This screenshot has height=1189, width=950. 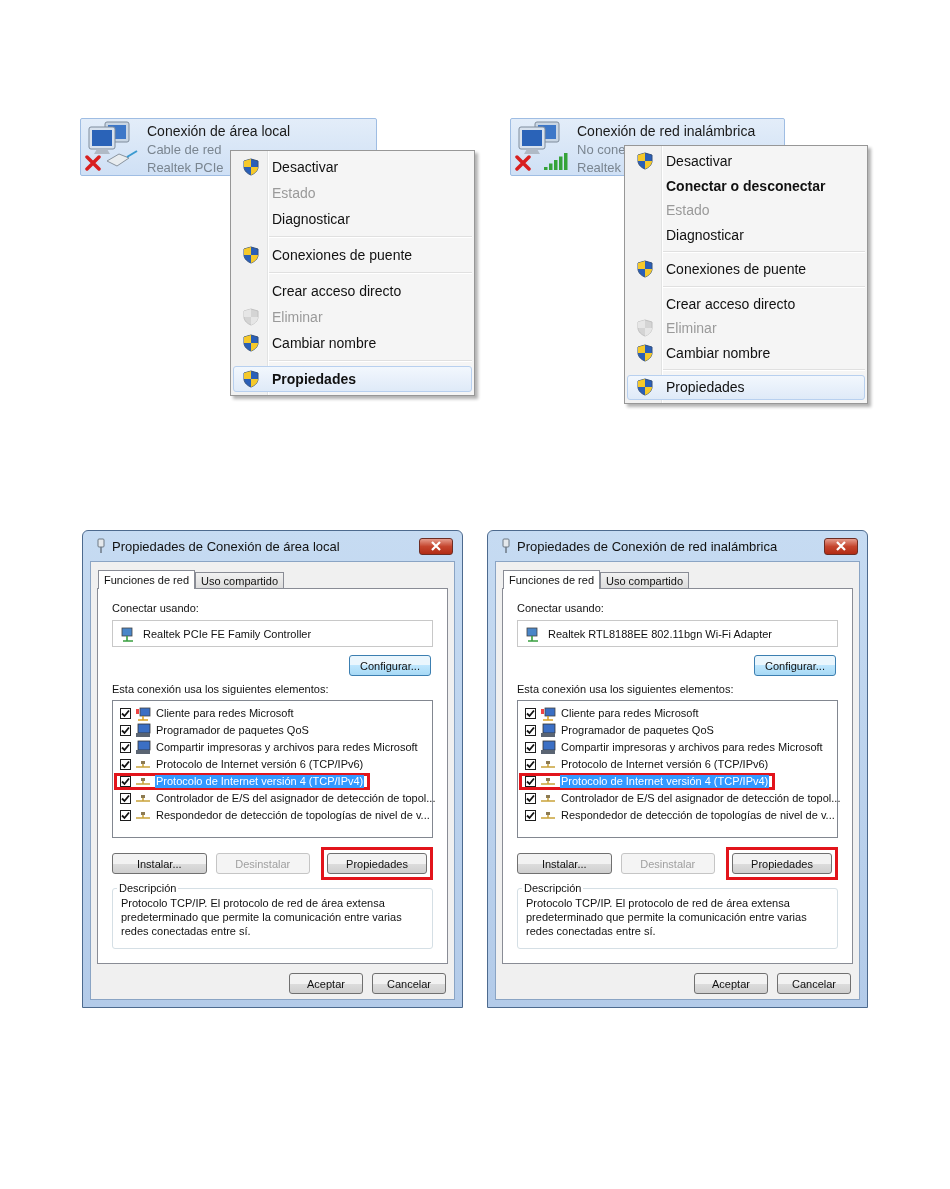 What do you see at coordinates (184, 150) in the screenshot?
I see `connection-detail: Cable de red` at bounding box center [184, 150].